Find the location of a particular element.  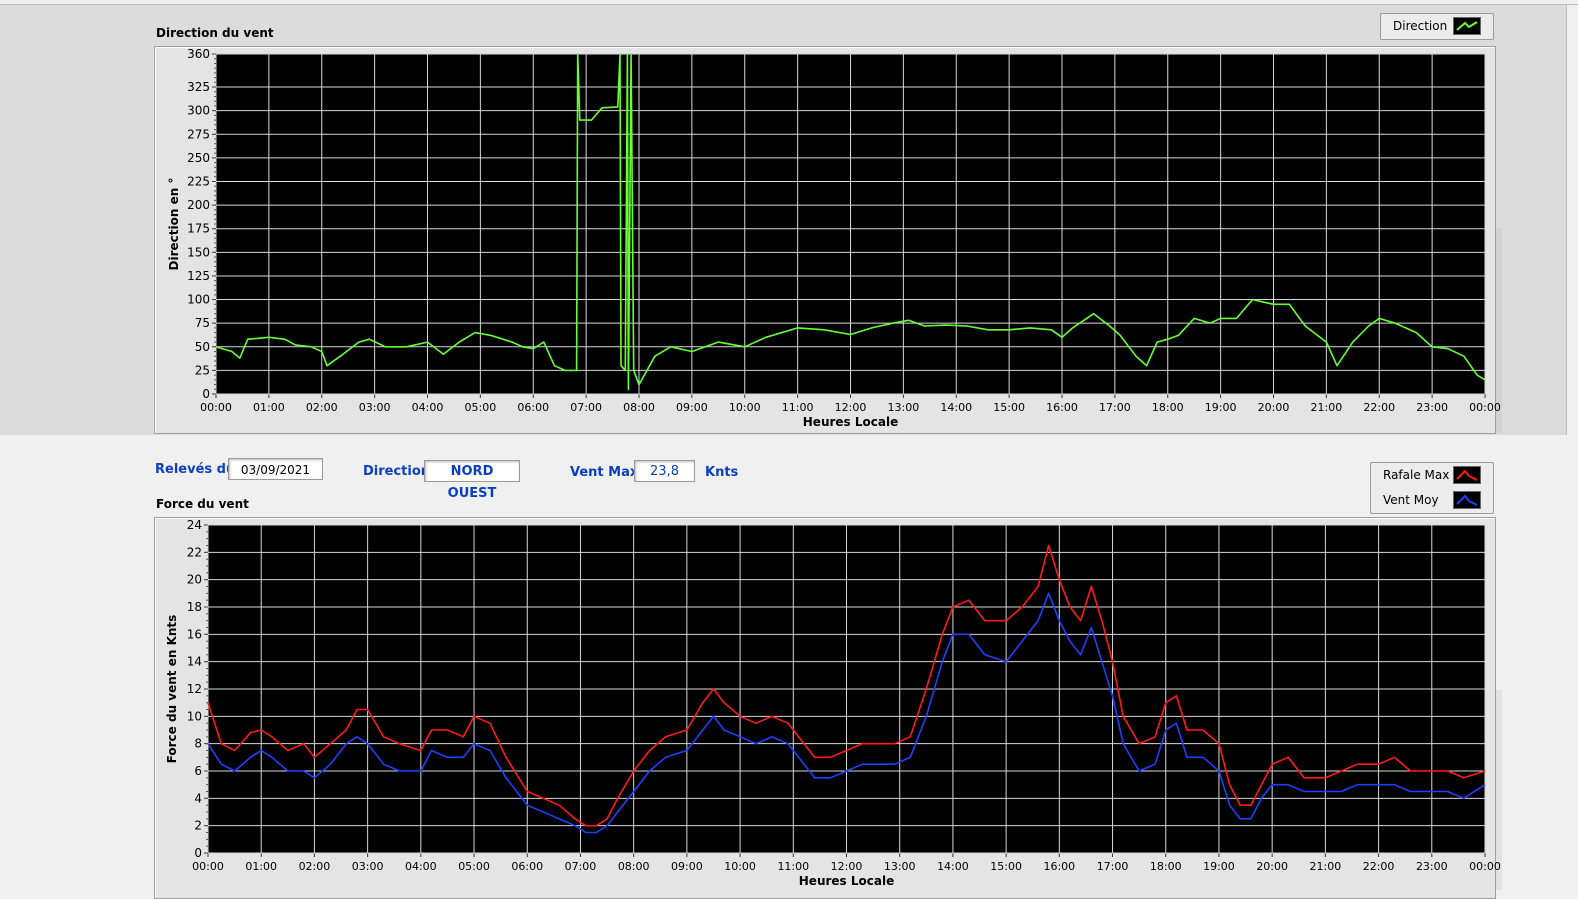

x-tick-label: 17:00 is located at coordinates (1113, 866).